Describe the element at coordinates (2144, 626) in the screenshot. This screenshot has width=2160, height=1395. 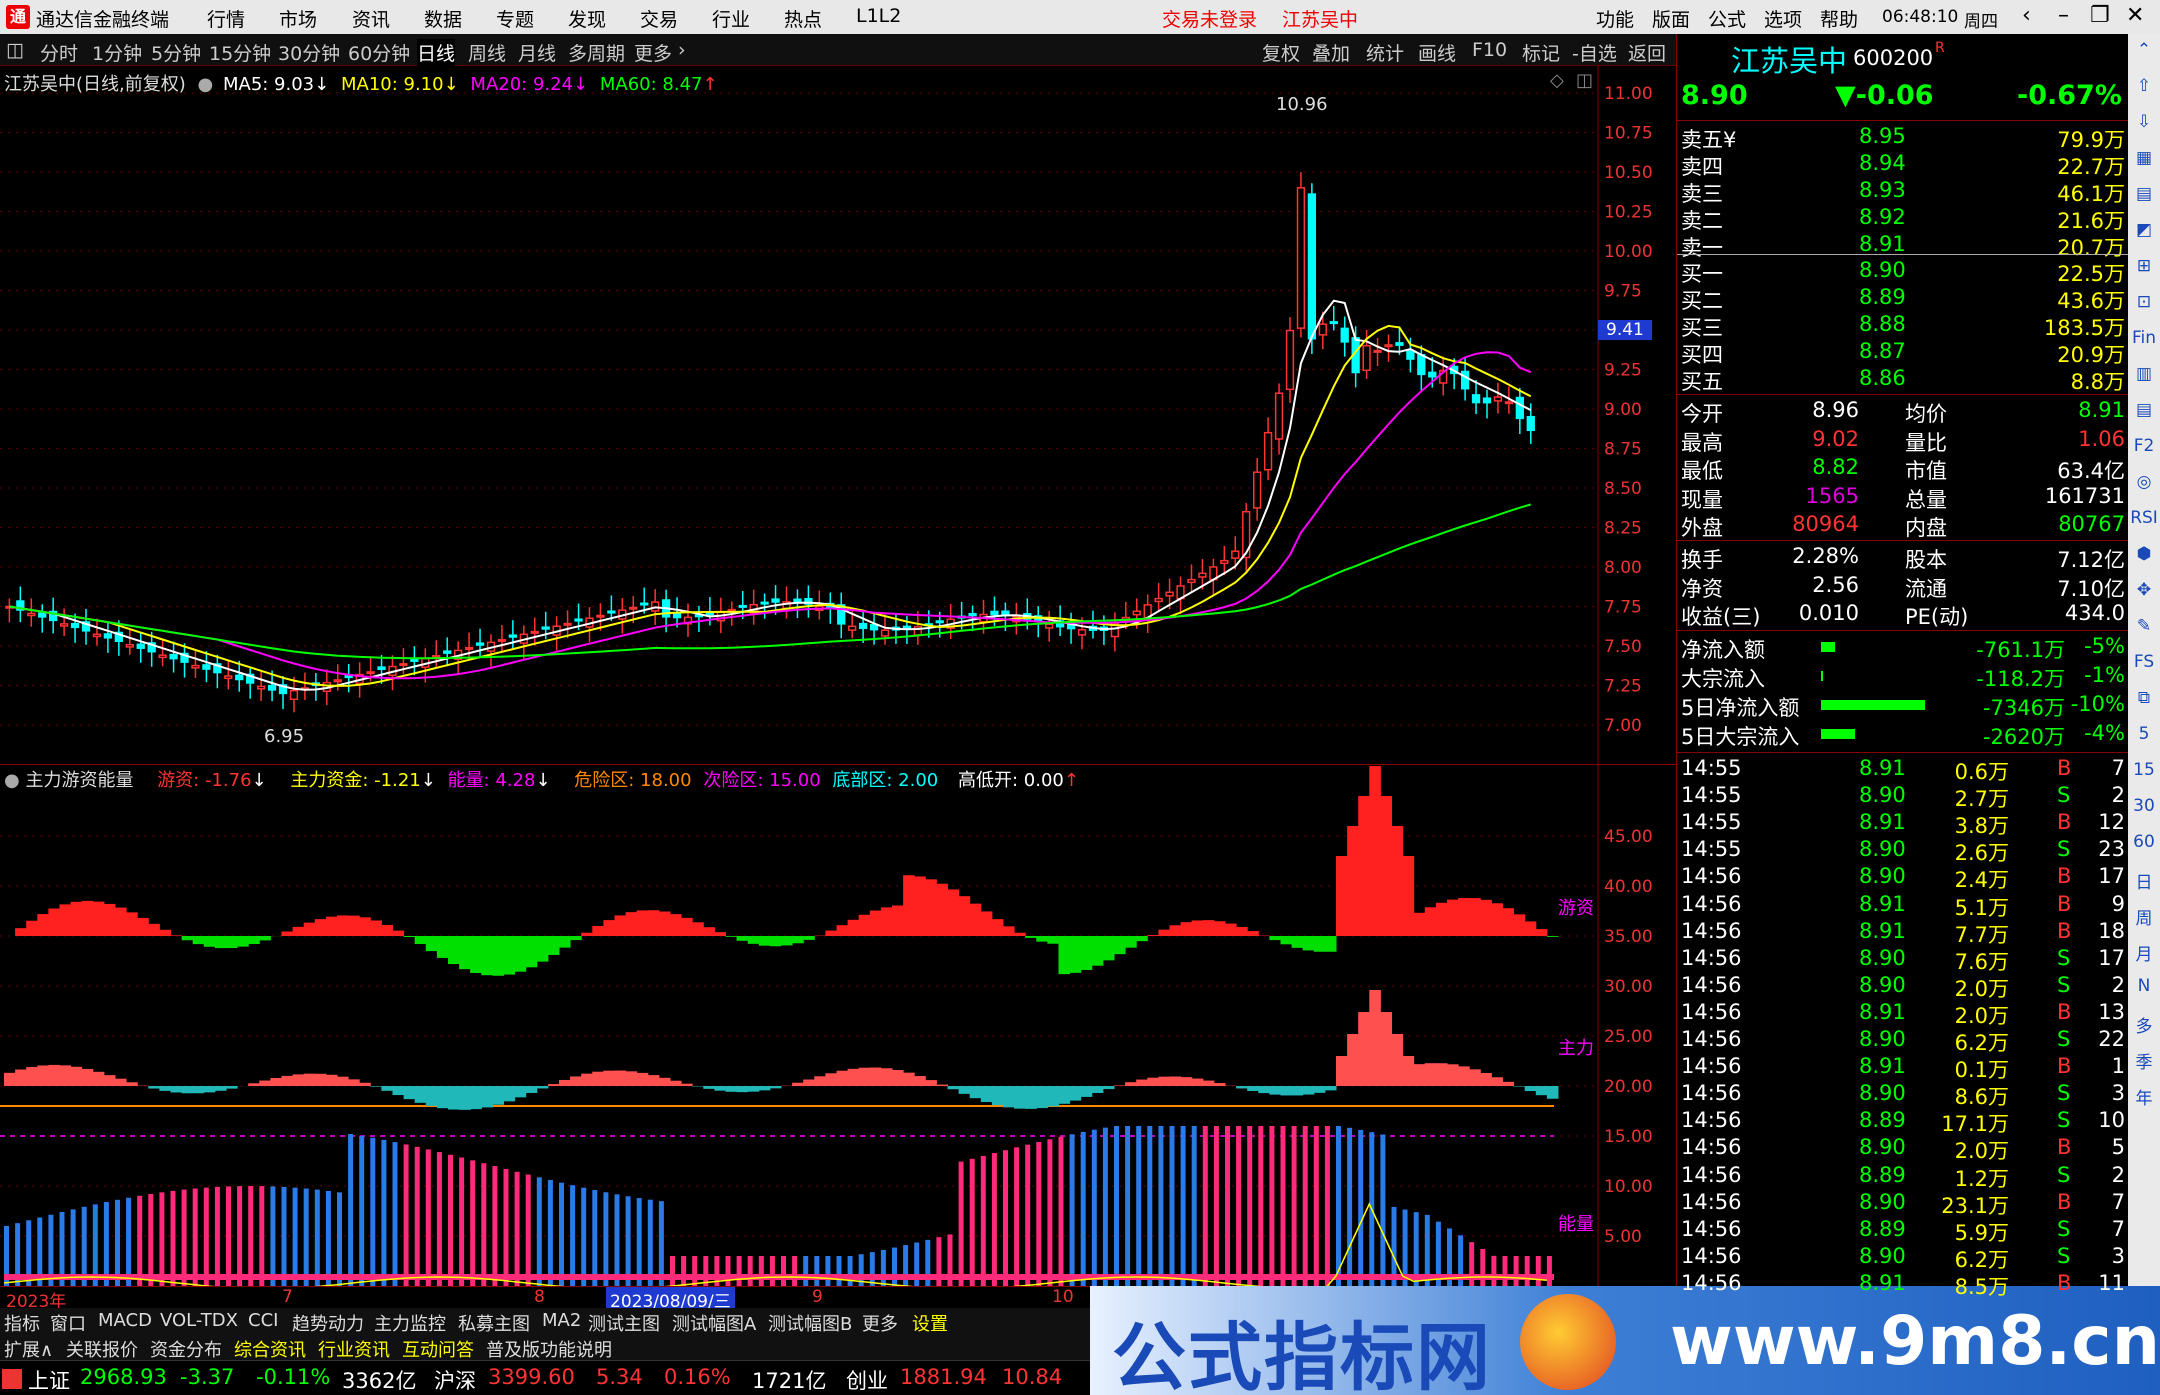
I see `sidebar-tool-icon: ✎` at that location.